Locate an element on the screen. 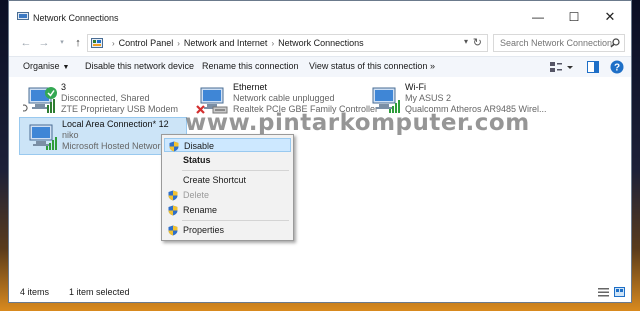  view-status-button: View status of this connection is located at coordinates (368, 66).